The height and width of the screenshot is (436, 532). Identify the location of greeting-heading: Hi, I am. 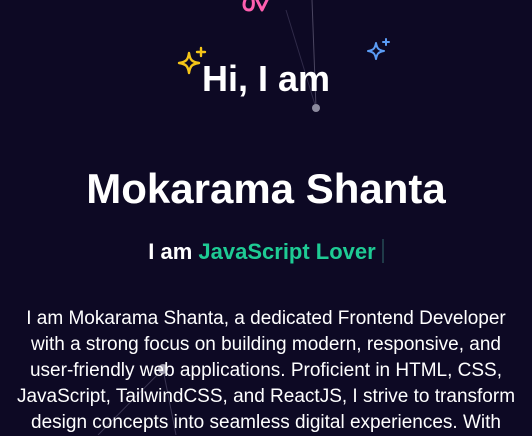
(266, 78).